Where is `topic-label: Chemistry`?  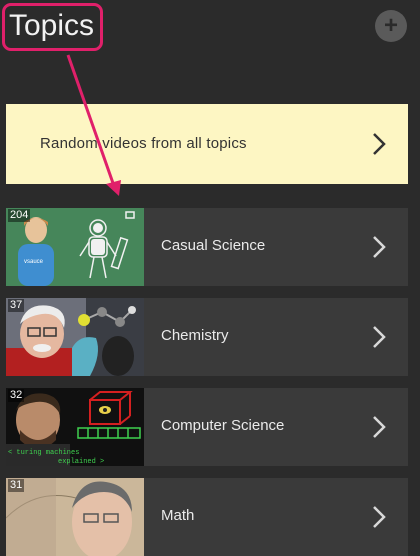
topic-label: Chemistry is located at coordinates (195, 335).